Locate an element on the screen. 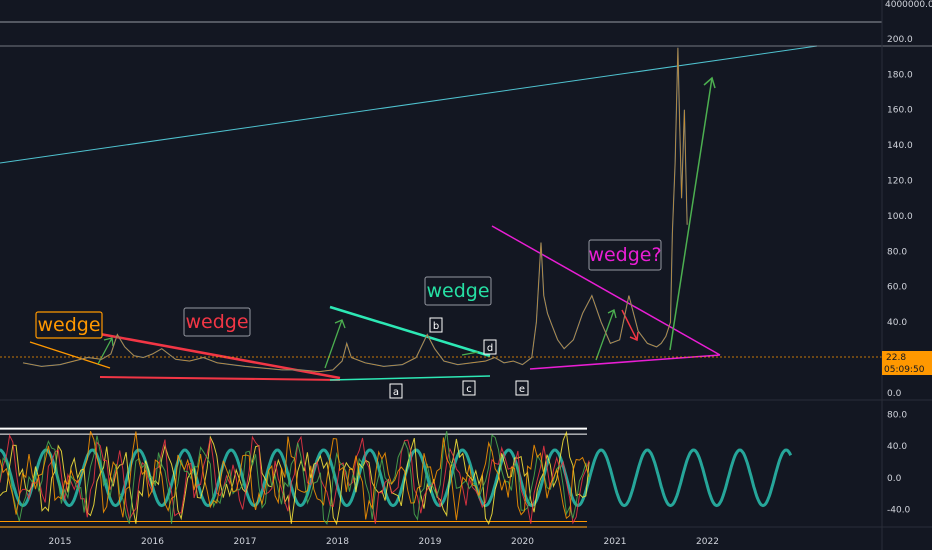  marker-e: e is located at coordinates (522, 388).